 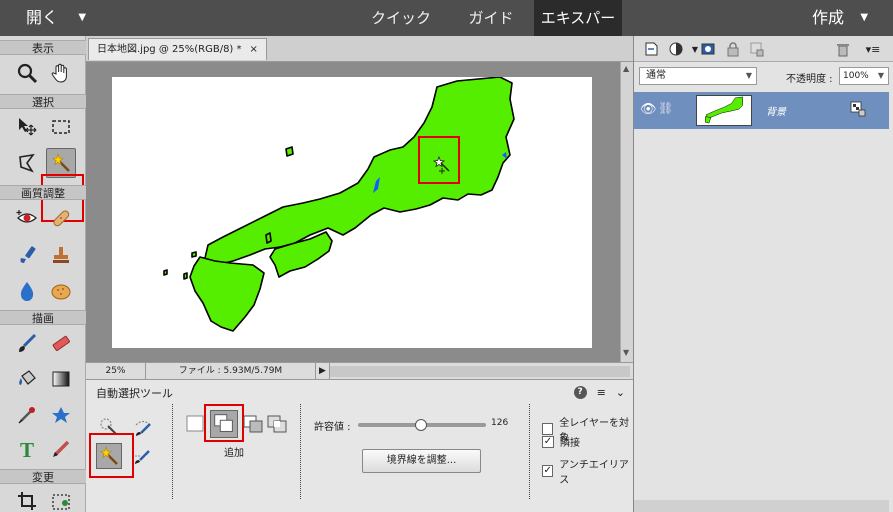 I want to click on recompose-icon, so click(x=61, y=502).